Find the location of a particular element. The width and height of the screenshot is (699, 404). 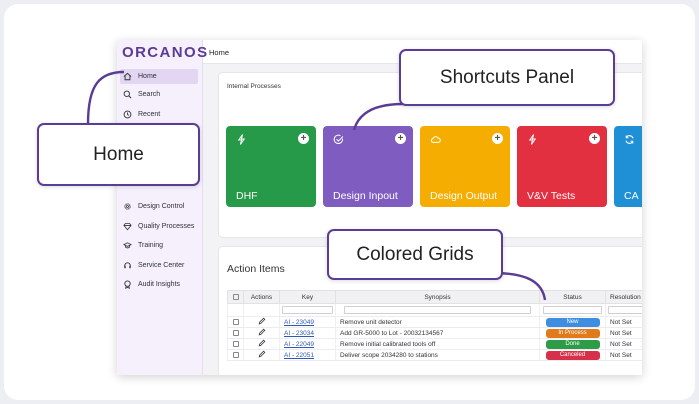

grids-connector is located at coordinates (522, 286).